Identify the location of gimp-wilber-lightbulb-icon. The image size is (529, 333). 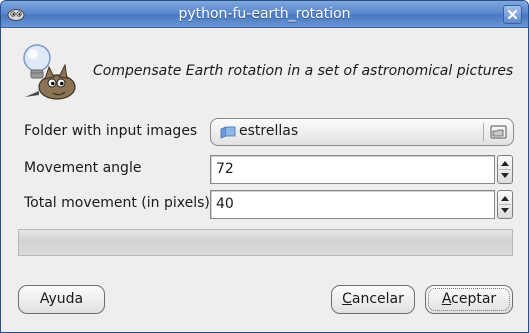
(50, 72).